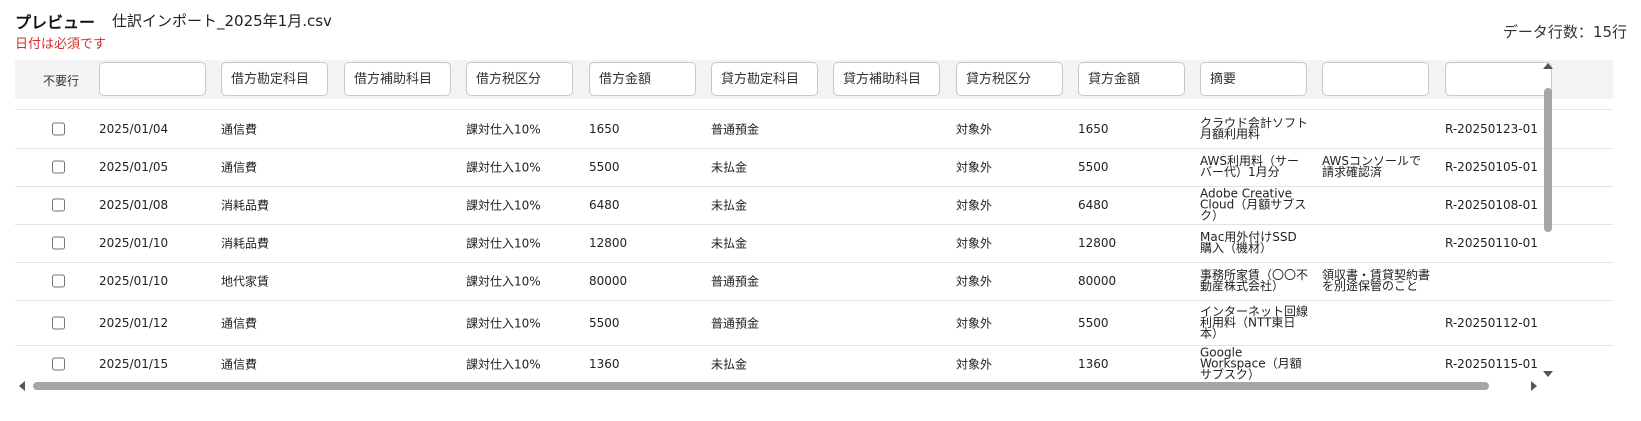 This screenshot has height=421, width=1641. I want to click on scroll-left-arrow-icon, so click(22, 386).